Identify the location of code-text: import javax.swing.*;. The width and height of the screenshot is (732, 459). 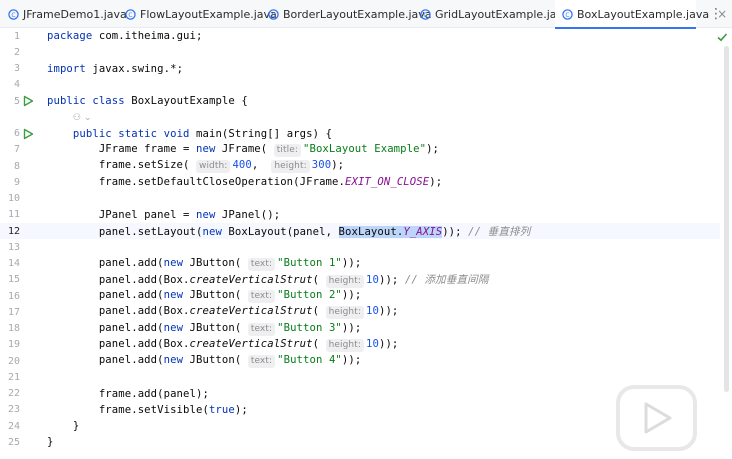
(115, 69).